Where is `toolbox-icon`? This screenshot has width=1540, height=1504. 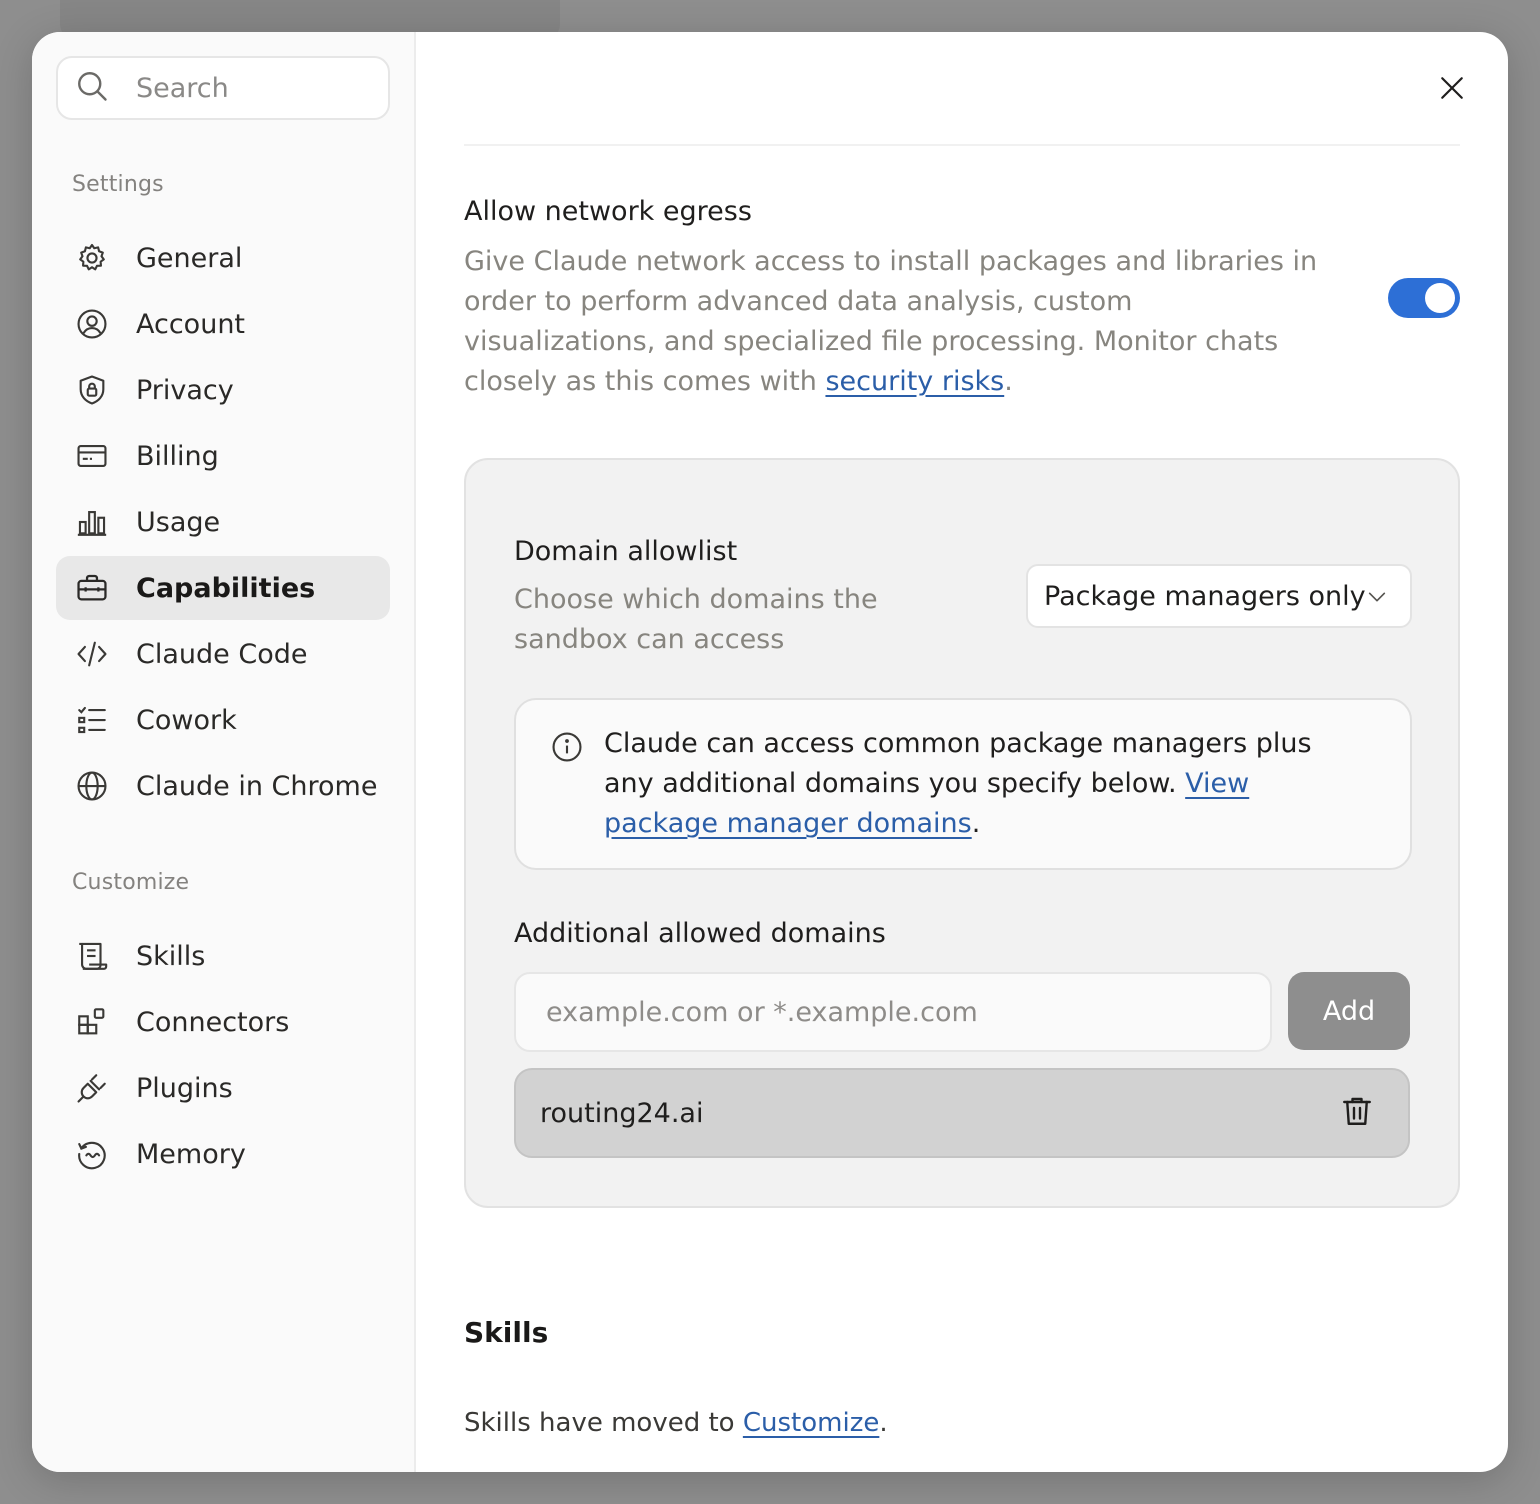 toolbox-icon is located at coordinates (92, 588).